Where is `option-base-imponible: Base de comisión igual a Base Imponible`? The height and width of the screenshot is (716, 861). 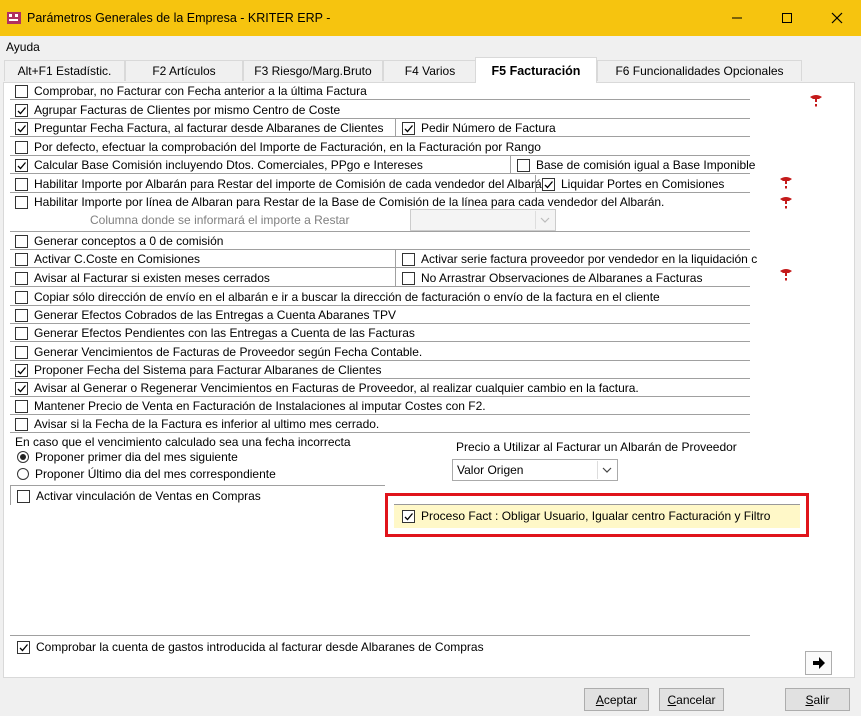 option-base-imponible: Base de comisión igual a Base Imponible is located at coordinates (636, 165).